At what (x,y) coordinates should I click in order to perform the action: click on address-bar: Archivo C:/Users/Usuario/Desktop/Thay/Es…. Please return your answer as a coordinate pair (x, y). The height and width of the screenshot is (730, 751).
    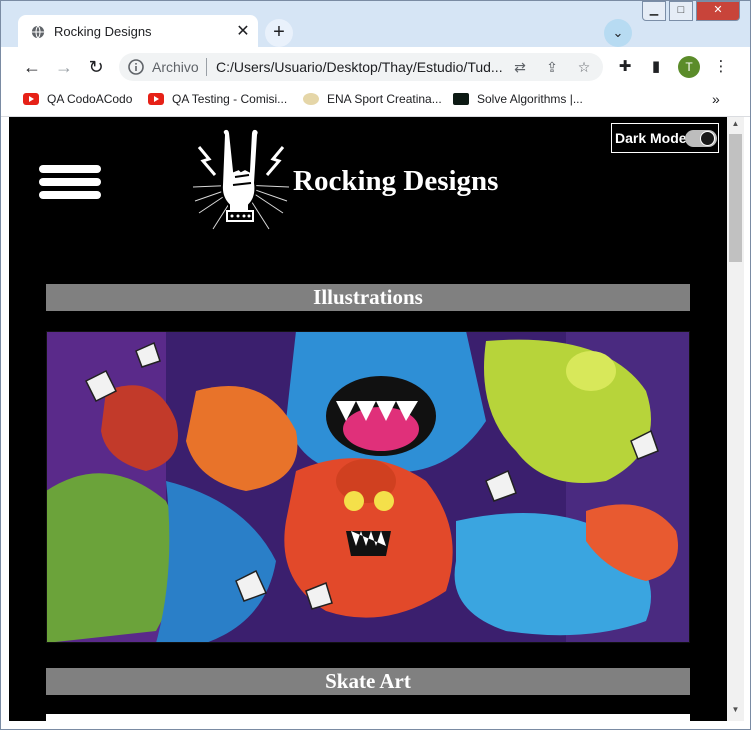
    Looking at the image, I should click on (361, 67).